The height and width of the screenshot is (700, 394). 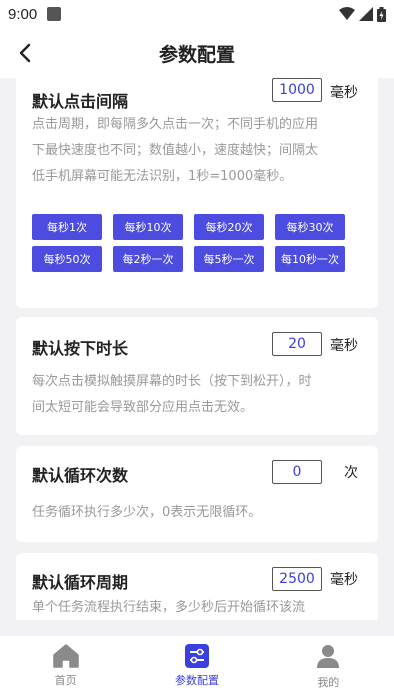 I want to click on wifi-icon, so click(x=347, y=13).